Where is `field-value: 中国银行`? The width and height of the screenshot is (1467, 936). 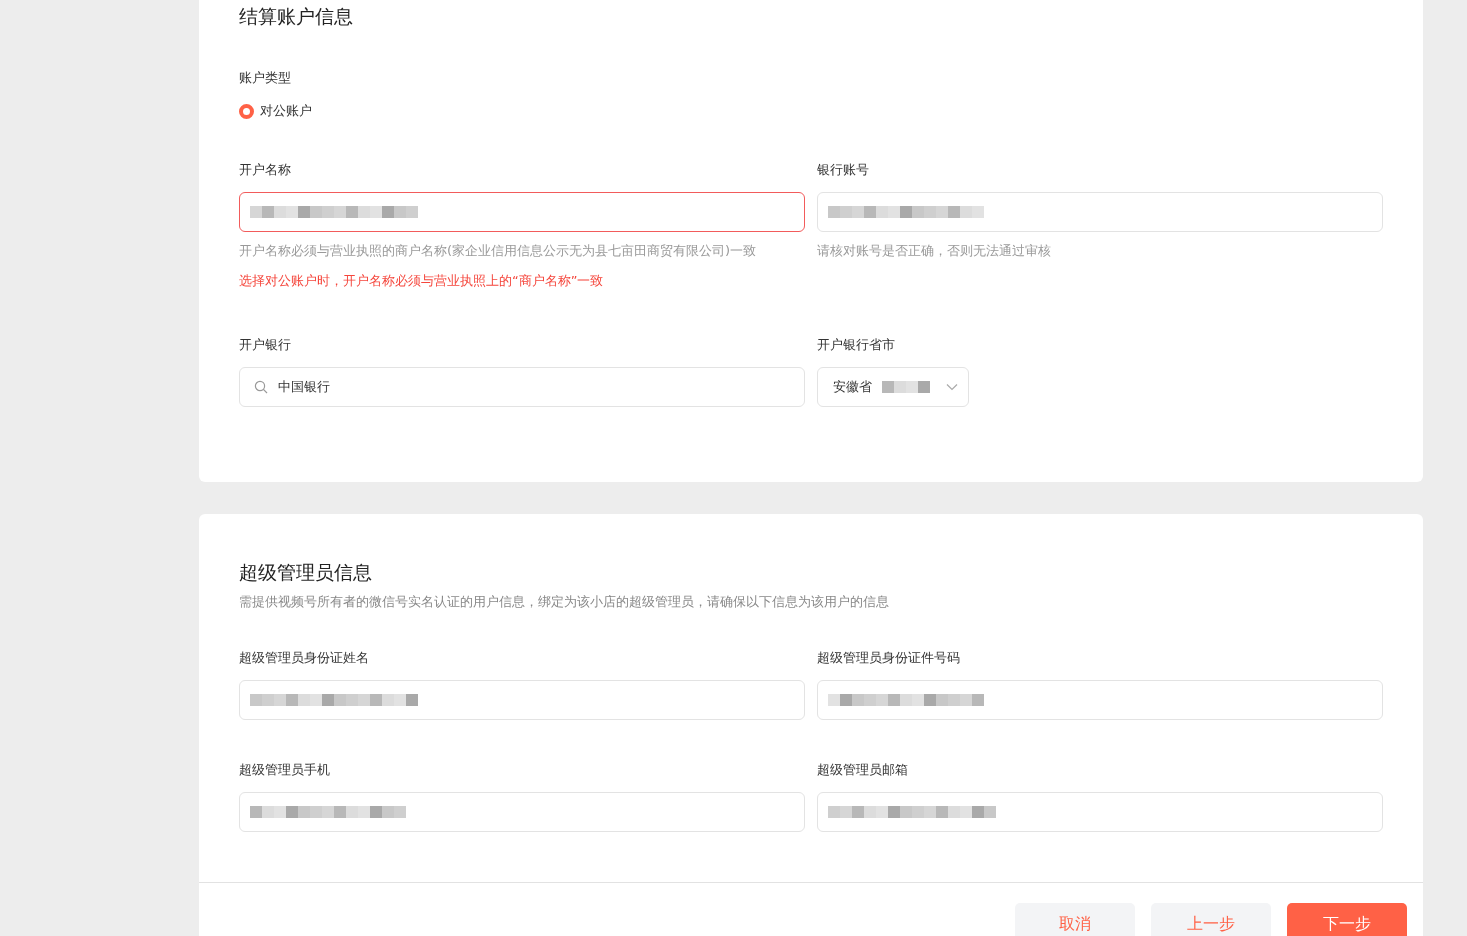 field-value: 中国银行 is located at coordinates (304, 387).